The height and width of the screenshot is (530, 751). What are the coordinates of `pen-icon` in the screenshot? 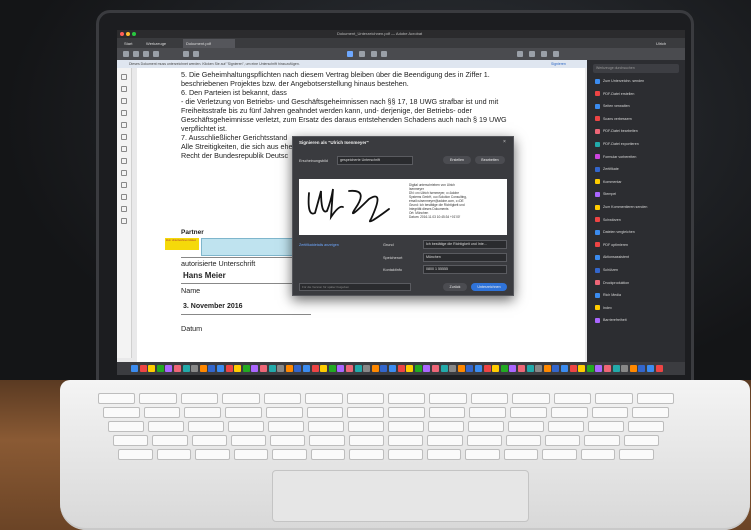 It's located at (532, 54).